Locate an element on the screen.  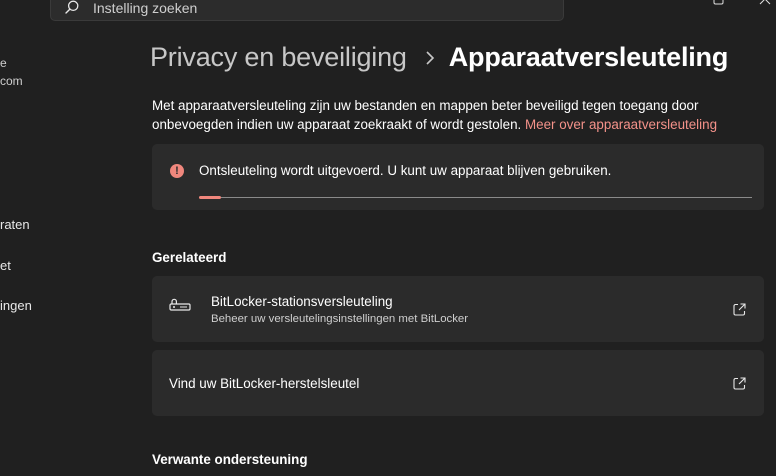
support-heading: Verwante ondersteuning is located at coordinates (230, 459).